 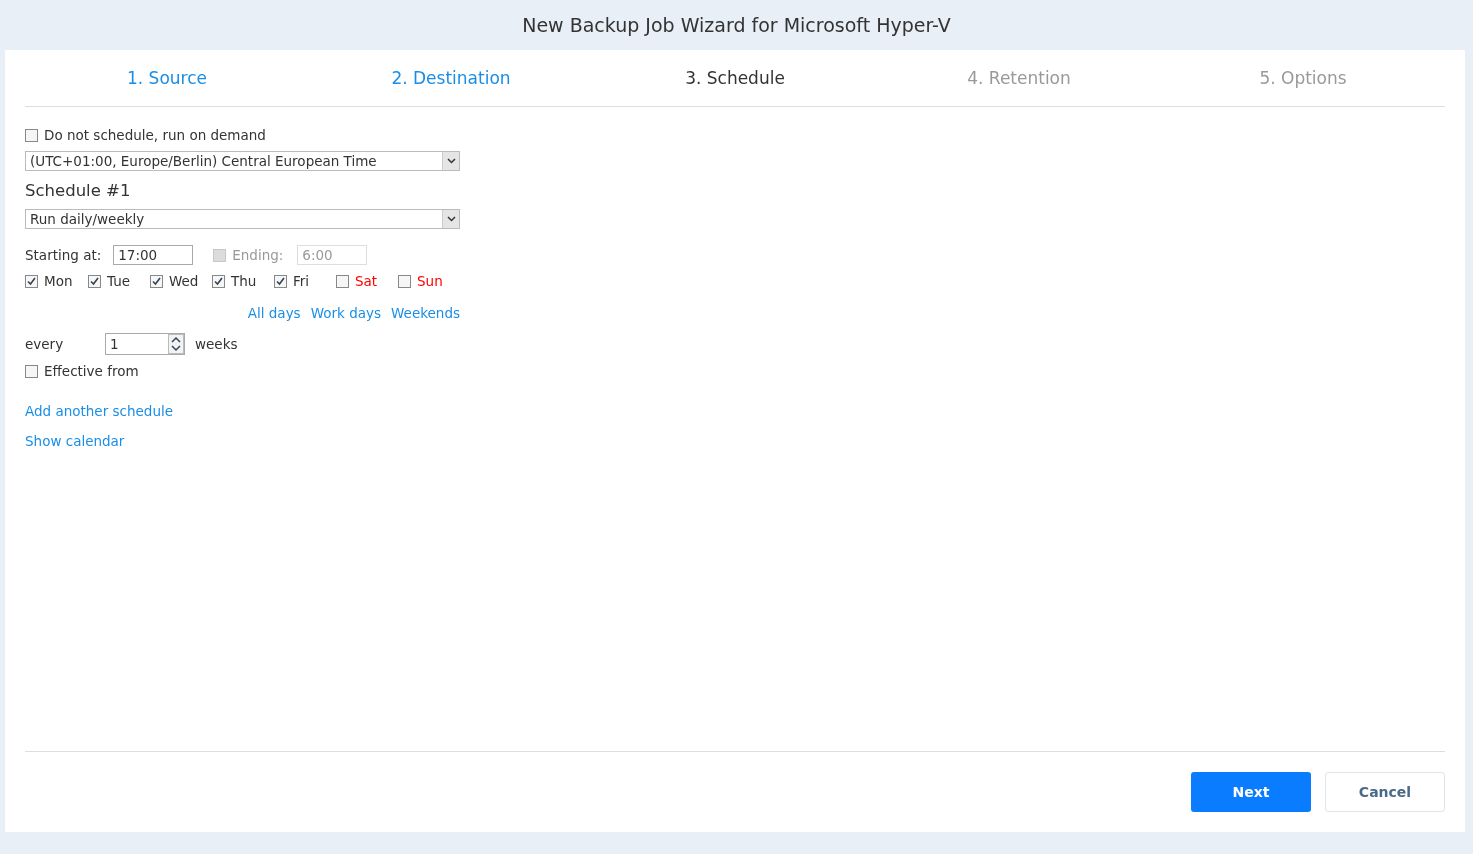 I want to click on field-label: Ending:, so click(x=258, y=255).